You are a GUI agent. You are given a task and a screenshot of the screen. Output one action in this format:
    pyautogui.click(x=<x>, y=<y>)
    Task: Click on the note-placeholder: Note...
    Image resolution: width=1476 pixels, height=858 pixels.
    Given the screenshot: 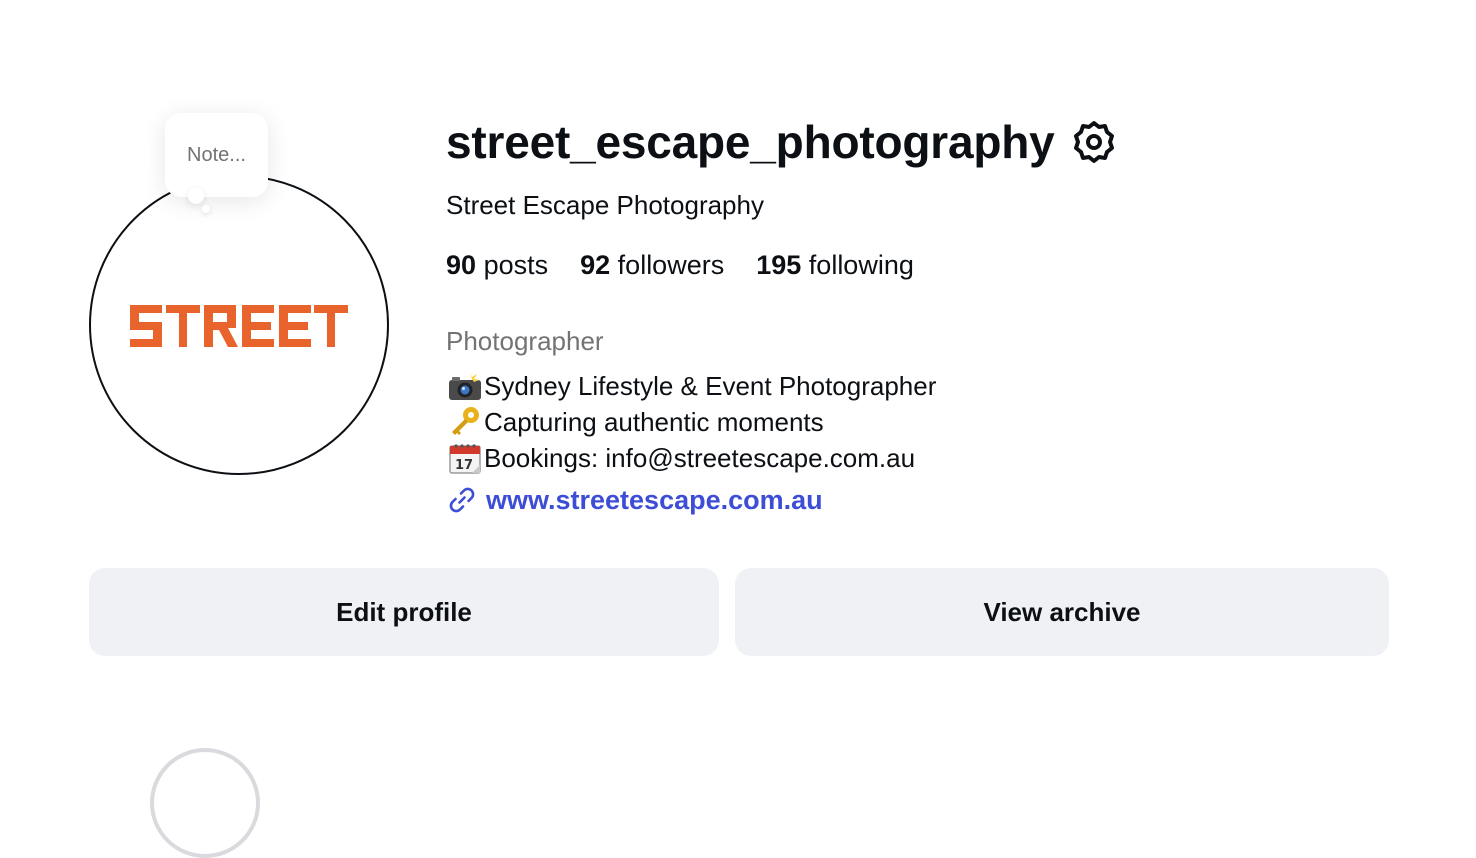 What is the action you would take?
    pyautogui.click(x=216, y=154)
    